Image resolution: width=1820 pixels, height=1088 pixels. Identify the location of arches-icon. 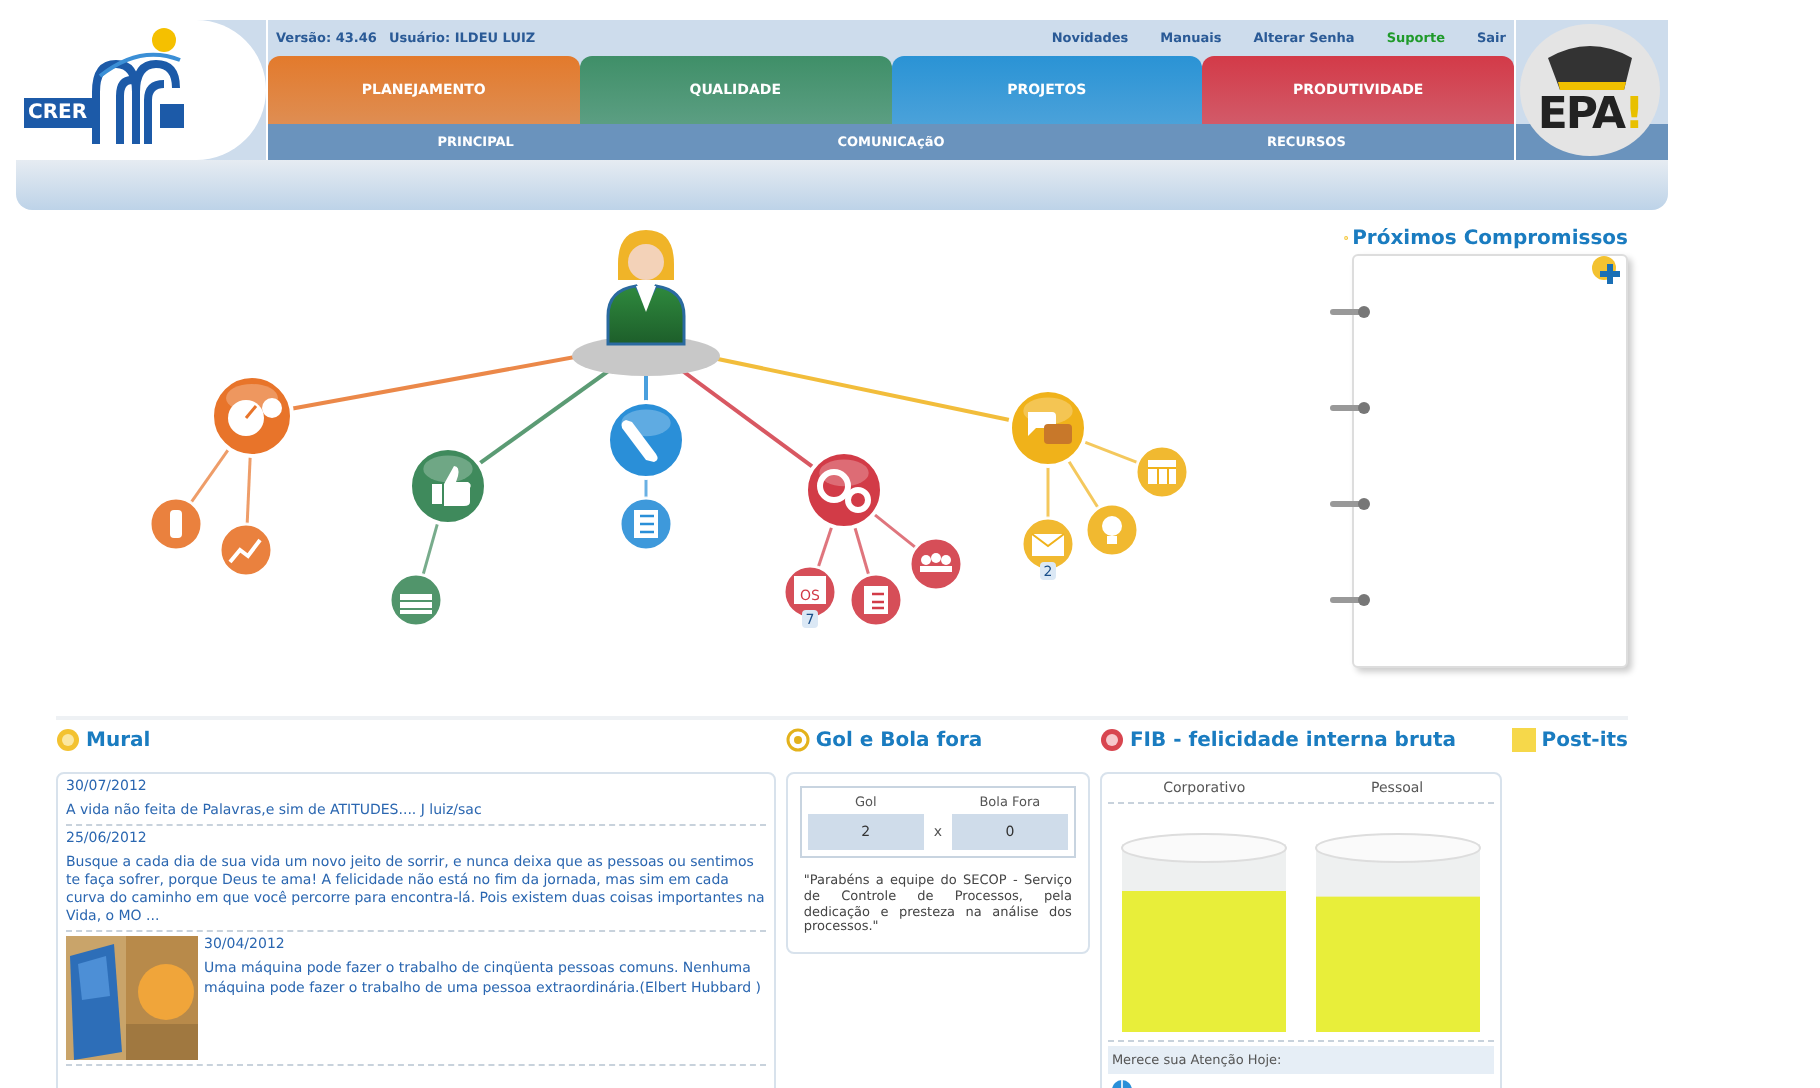
(135, 98).